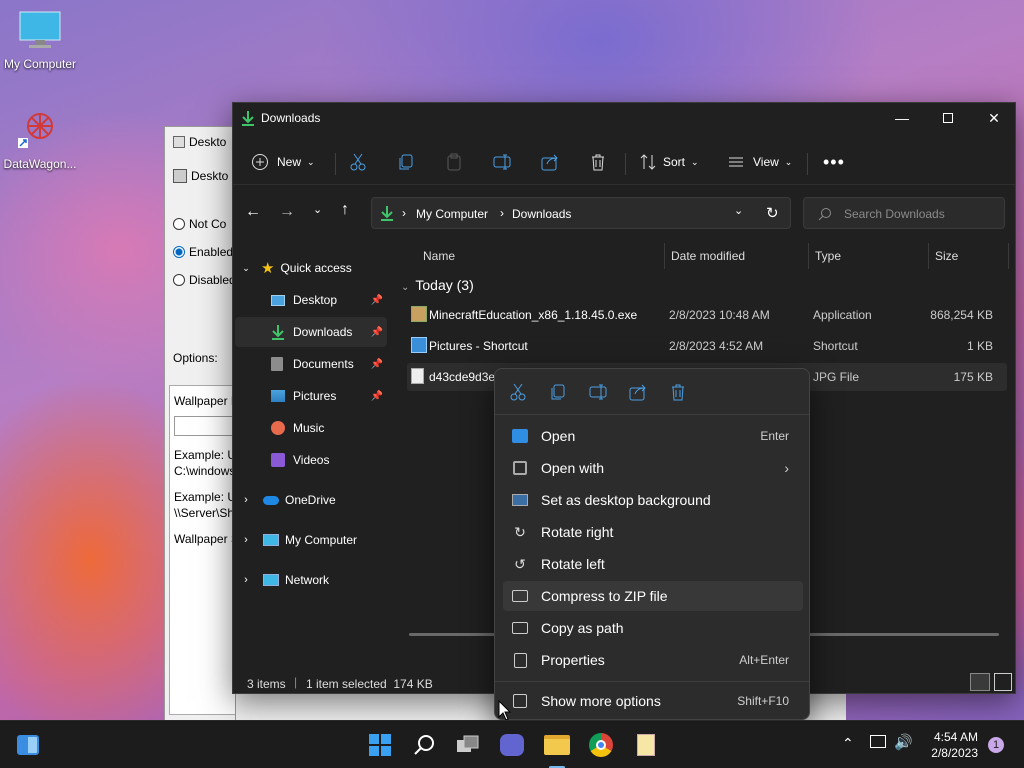 The height and width of the screenshot is (768, 1024). What do you see at coordinates (199, 224) in the screenshot?
I see `radio-not-configured: Not Co` at bounding box center [199, 224].